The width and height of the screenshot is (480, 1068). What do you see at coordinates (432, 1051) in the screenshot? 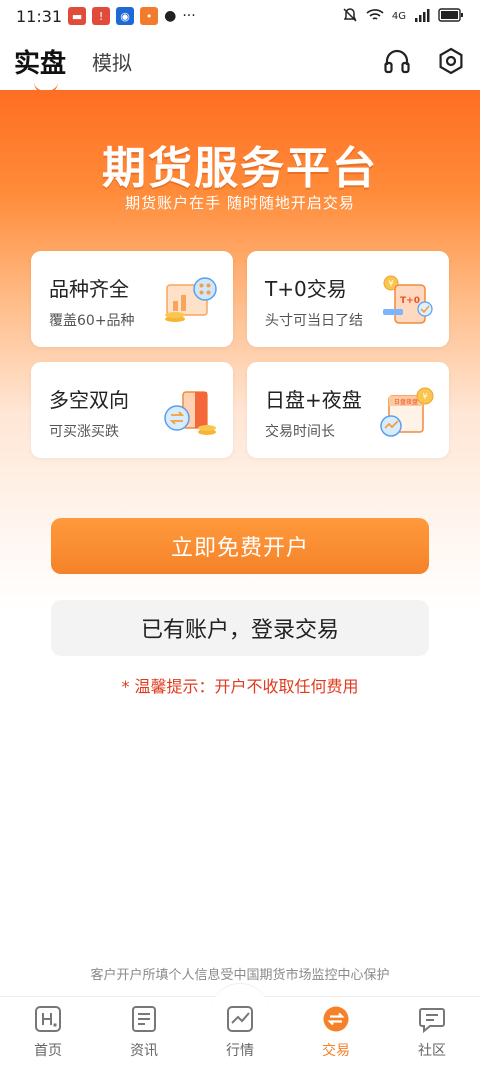
I see `nav-label: 社区` at bounding box center [432, 1051].